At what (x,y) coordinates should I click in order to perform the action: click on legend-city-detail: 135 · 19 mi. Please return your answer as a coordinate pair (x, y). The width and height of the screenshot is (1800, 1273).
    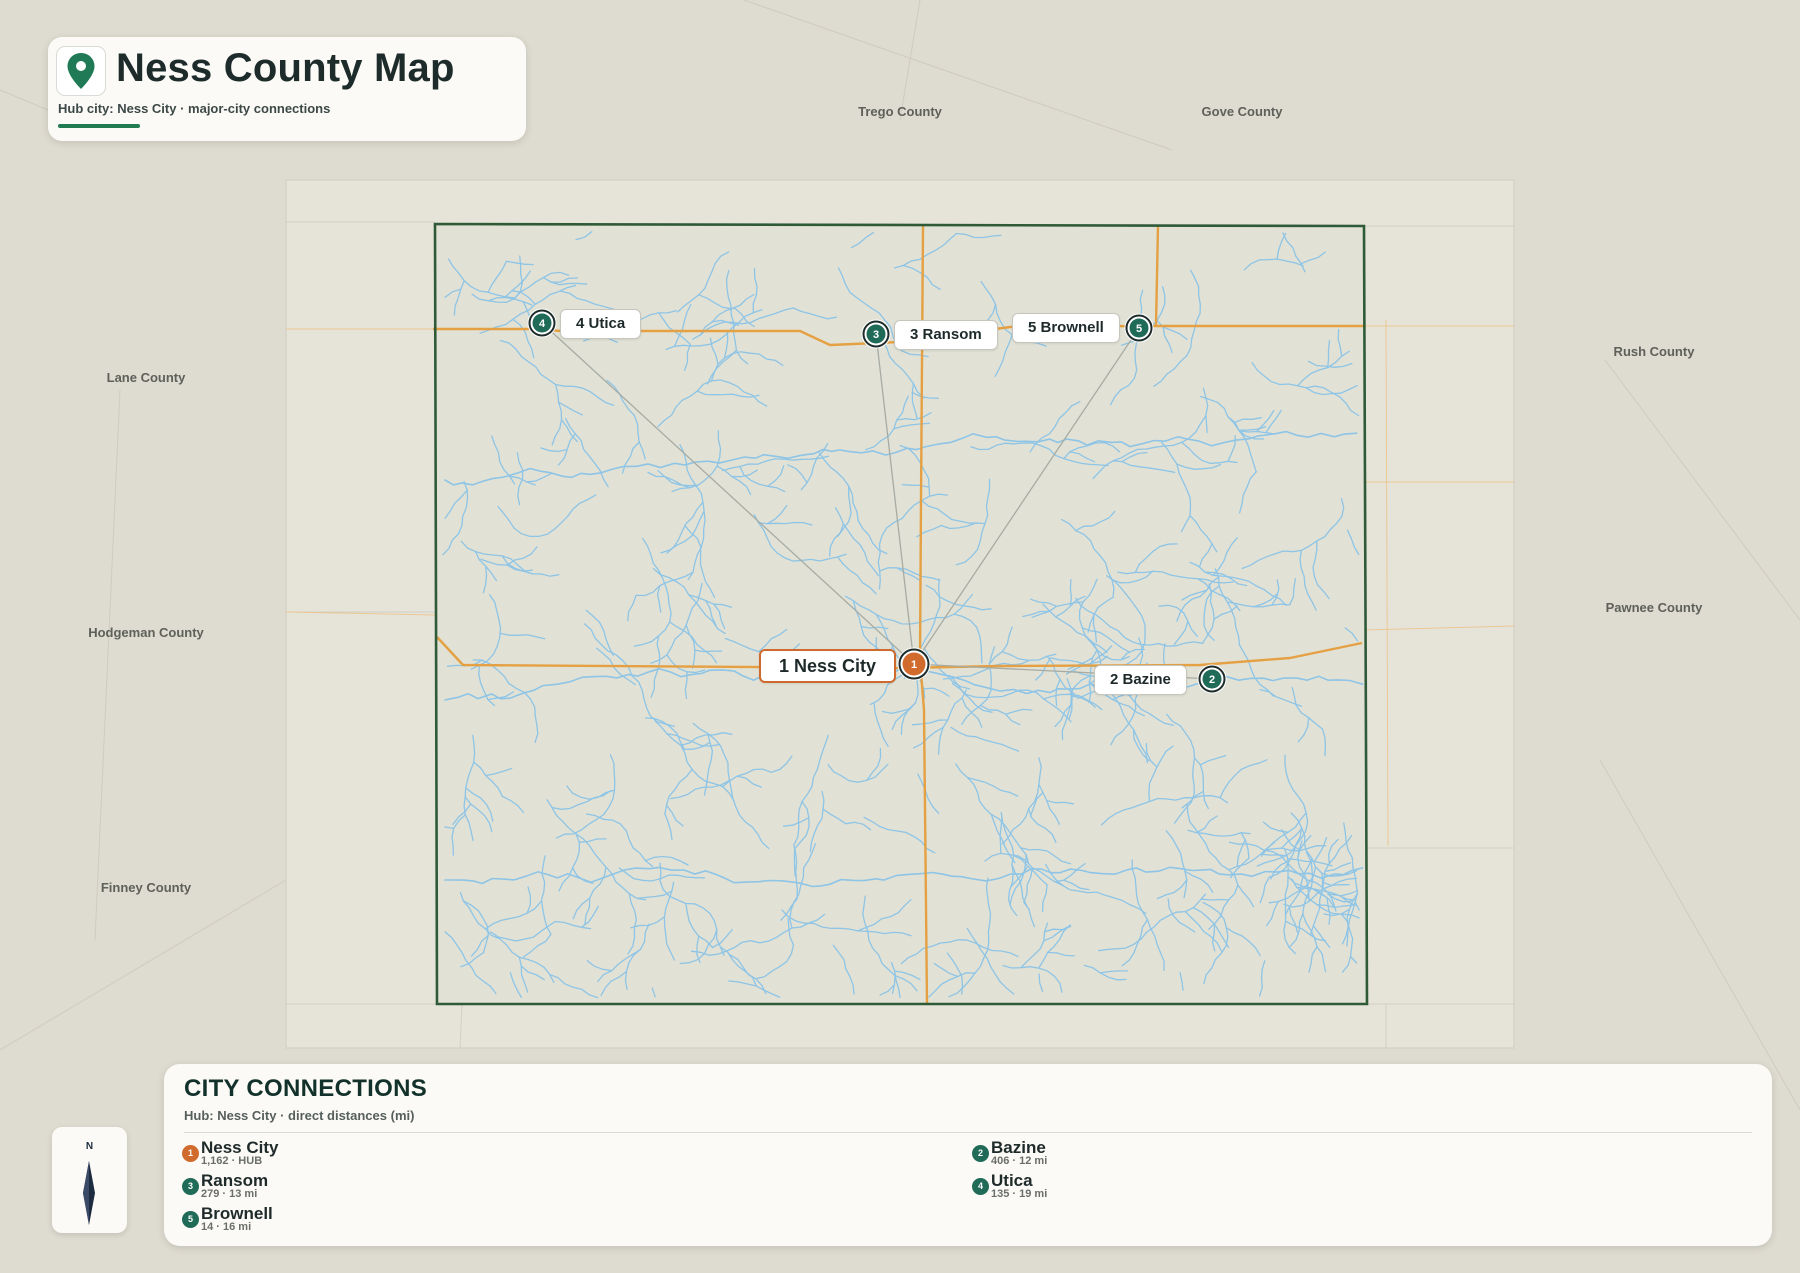
    Looking at the image, I should click on (1019, 1194).